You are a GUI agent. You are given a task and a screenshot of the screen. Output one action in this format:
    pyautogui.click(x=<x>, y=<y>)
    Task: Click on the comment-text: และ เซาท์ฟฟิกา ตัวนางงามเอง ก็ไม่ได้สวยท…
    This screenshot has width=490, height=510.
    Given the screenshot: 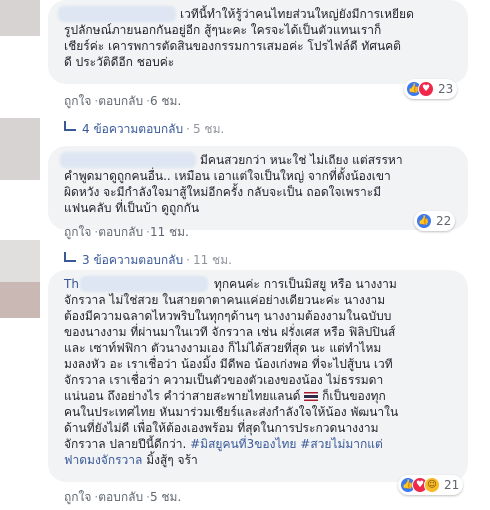 What is the action you would take?
    pyautogui.click(x=223, y=348)
    